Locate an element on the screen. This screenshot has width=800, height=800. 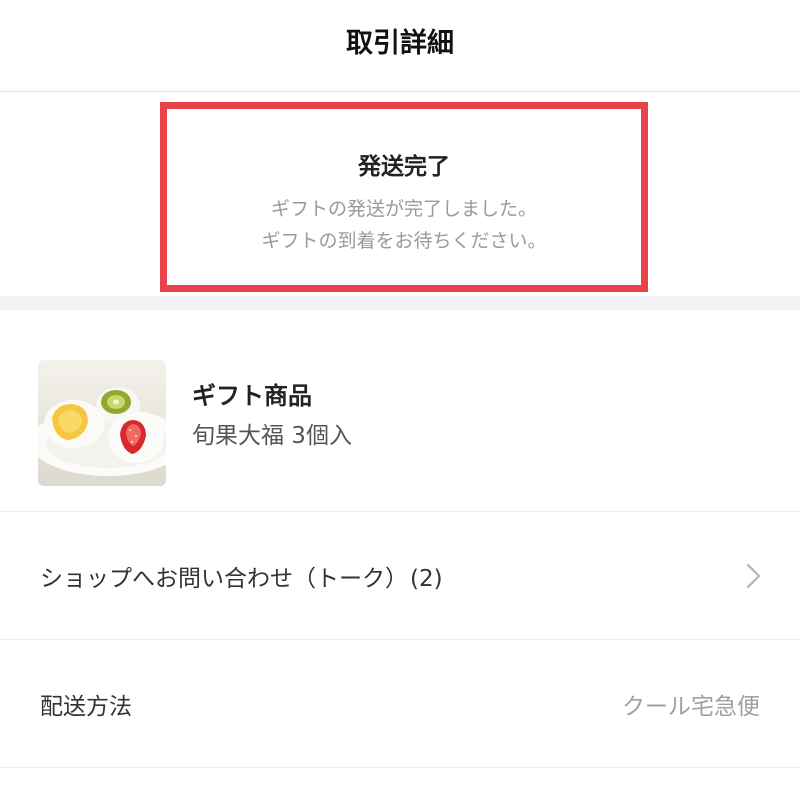
product-image is located at coordinates (102, 423).